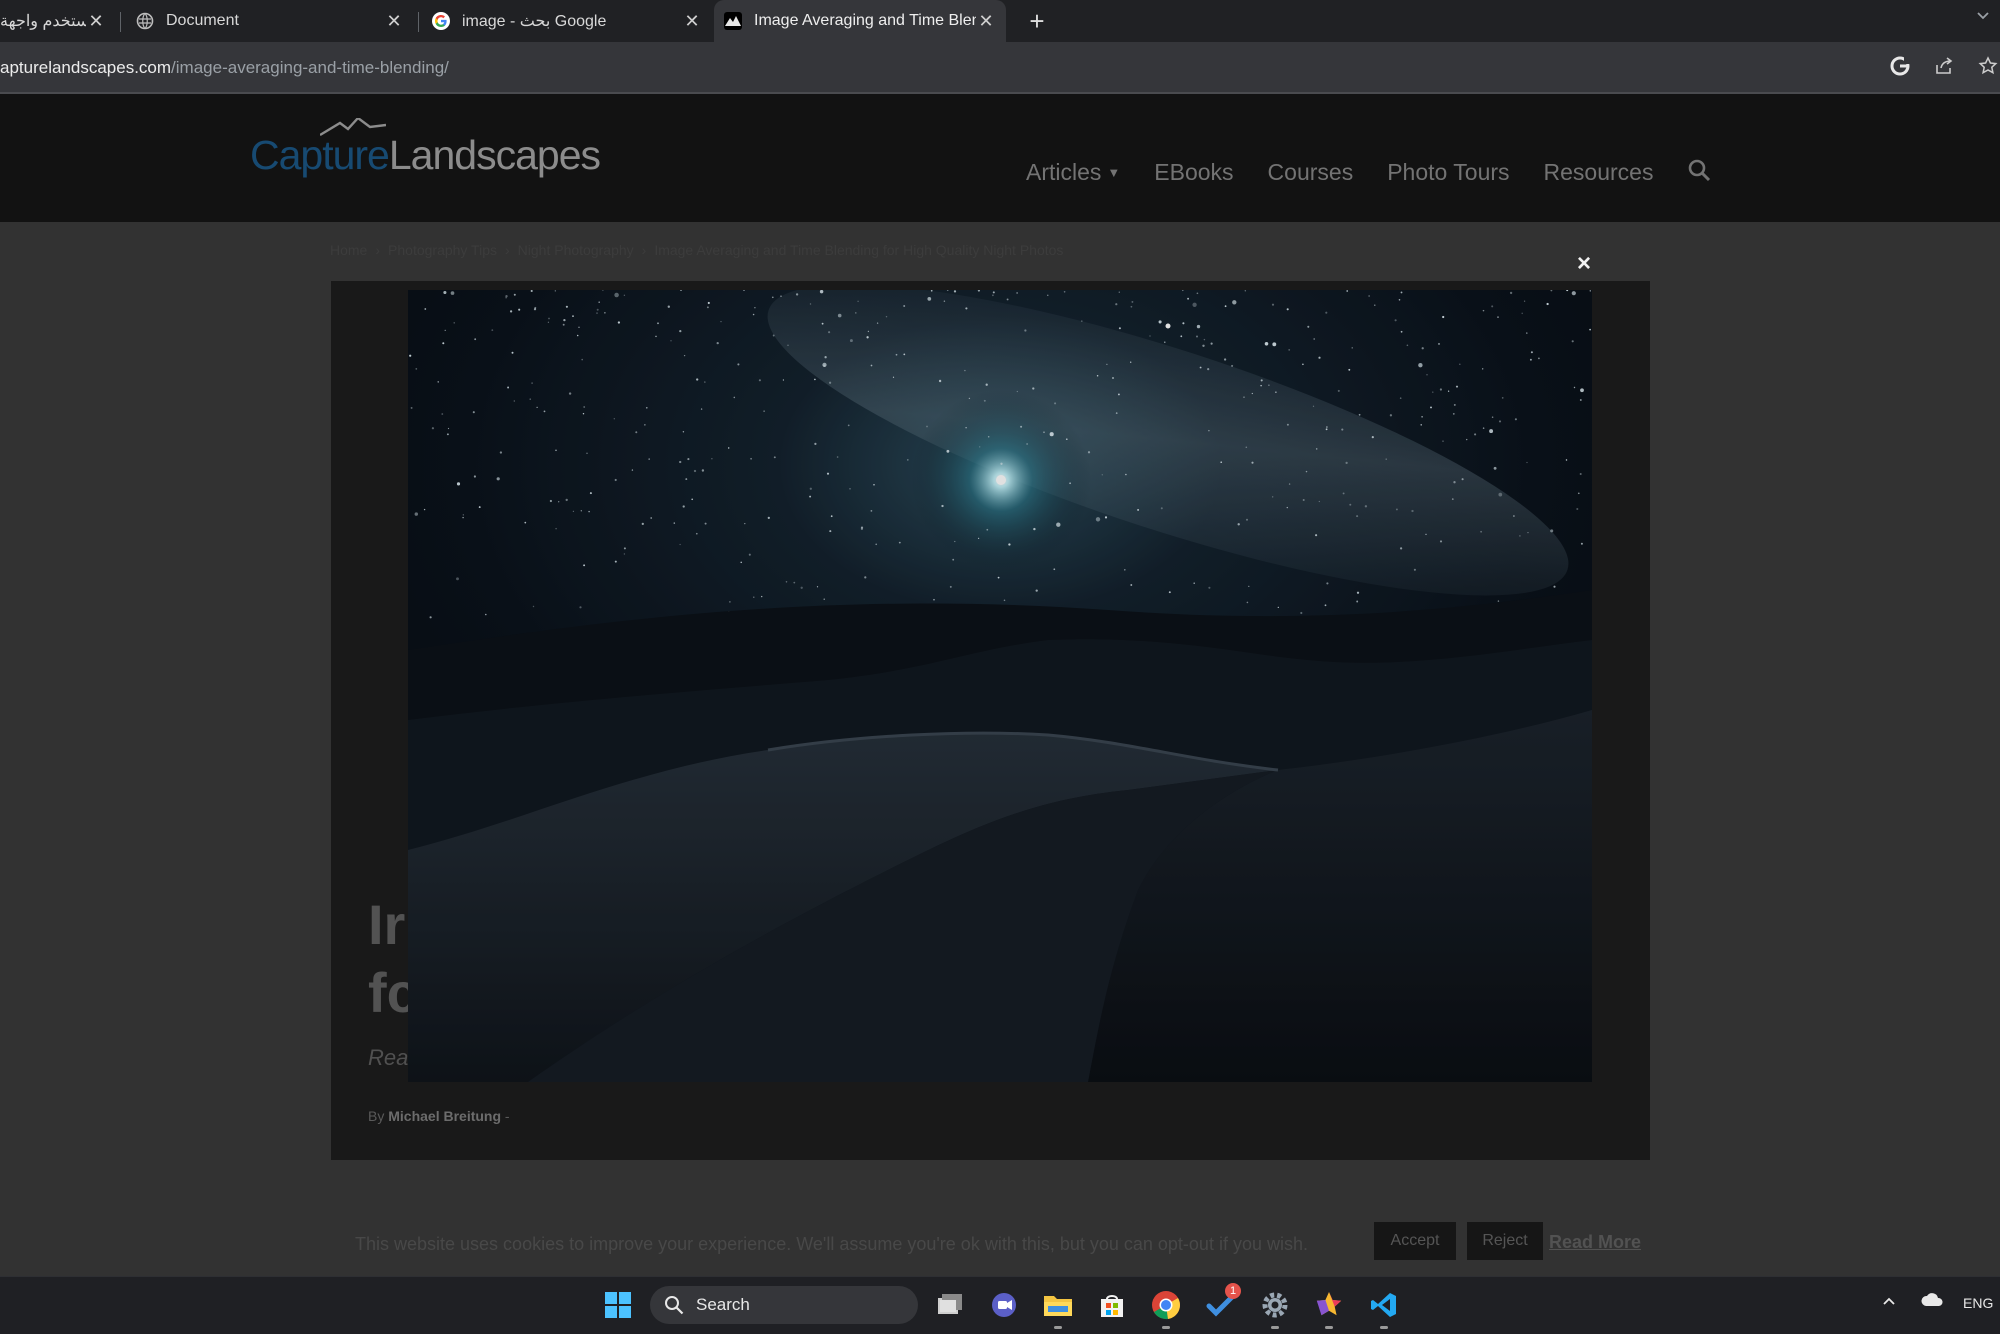  Describe the element at coordinates (1037, 21) in the screenshot. I see `new-tab-button: +` at that location.